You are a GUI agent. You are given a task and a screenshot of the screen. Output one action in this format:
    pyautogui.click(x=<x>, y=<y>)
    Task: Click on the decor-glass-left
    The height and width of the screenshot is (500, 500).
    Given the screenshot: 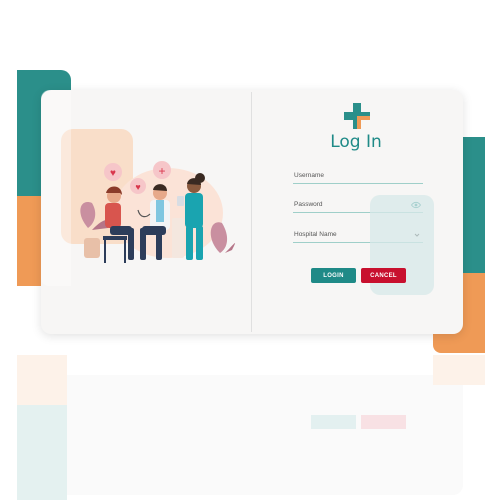 What is the action you would take?
    pyautogui.click(x=56, y=188)
    